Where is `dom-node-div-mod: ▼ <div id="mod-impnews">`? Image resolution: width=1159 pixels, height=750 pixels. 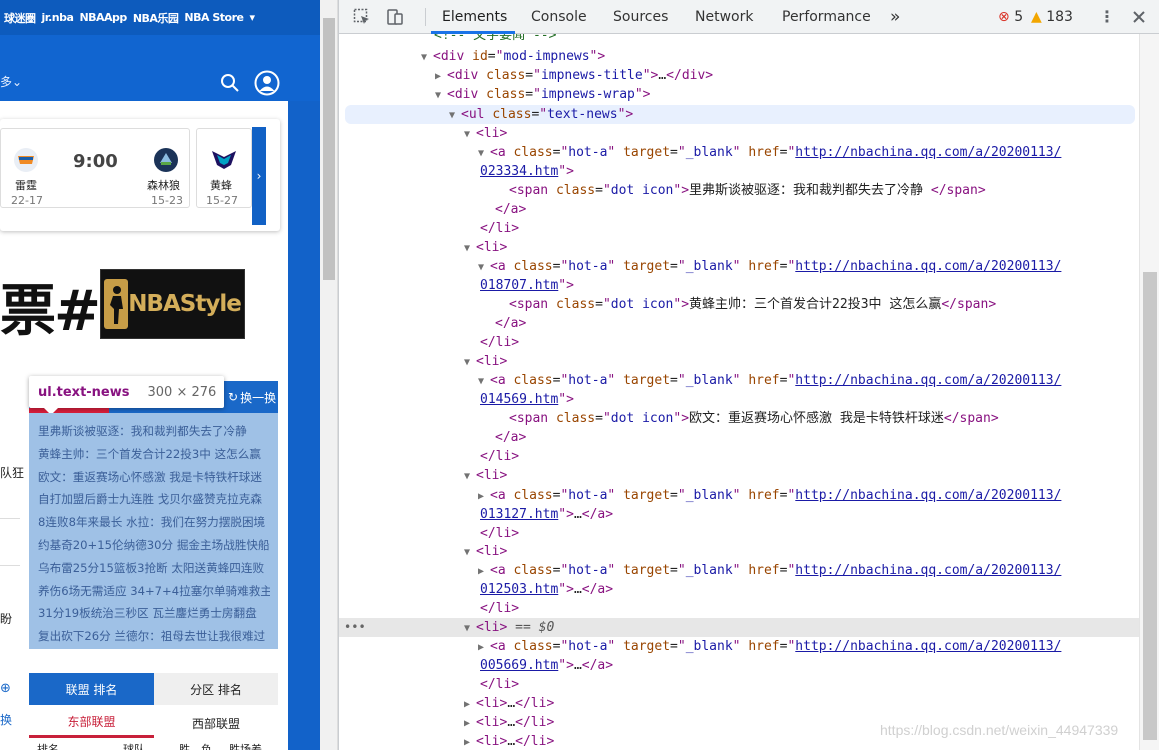
dom-node-div-mod: ▼ <div id="mod-impnews"> is located at coordinates (513, 56).